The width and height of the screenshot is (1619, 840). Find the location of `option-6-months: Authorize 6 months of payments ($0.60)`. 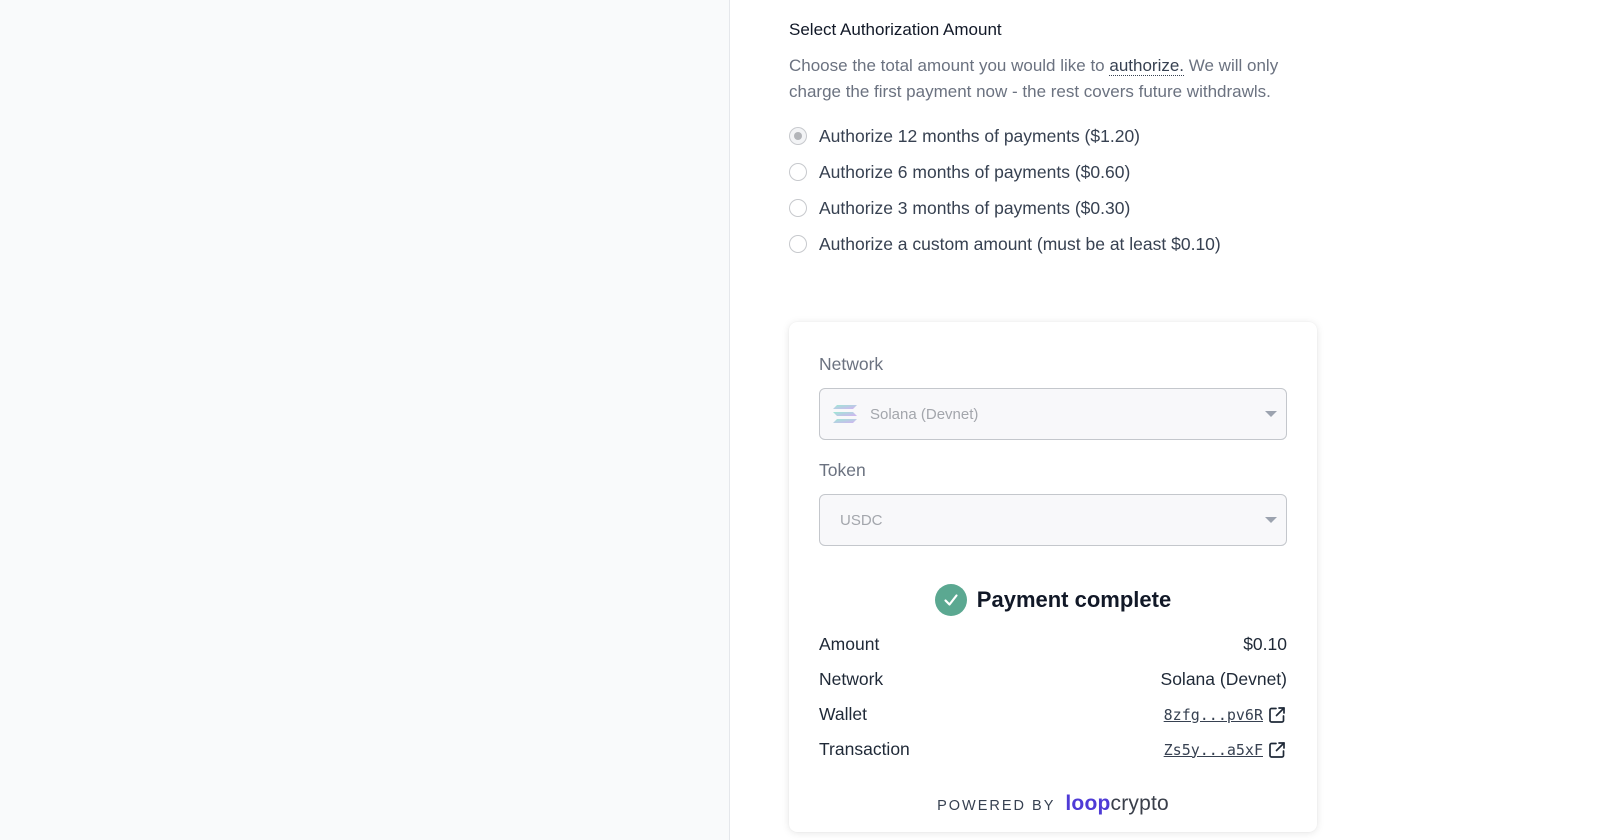

option-6-months: Authorize 6 months of payments ($0.60) is located at coordinates (1049, 172).